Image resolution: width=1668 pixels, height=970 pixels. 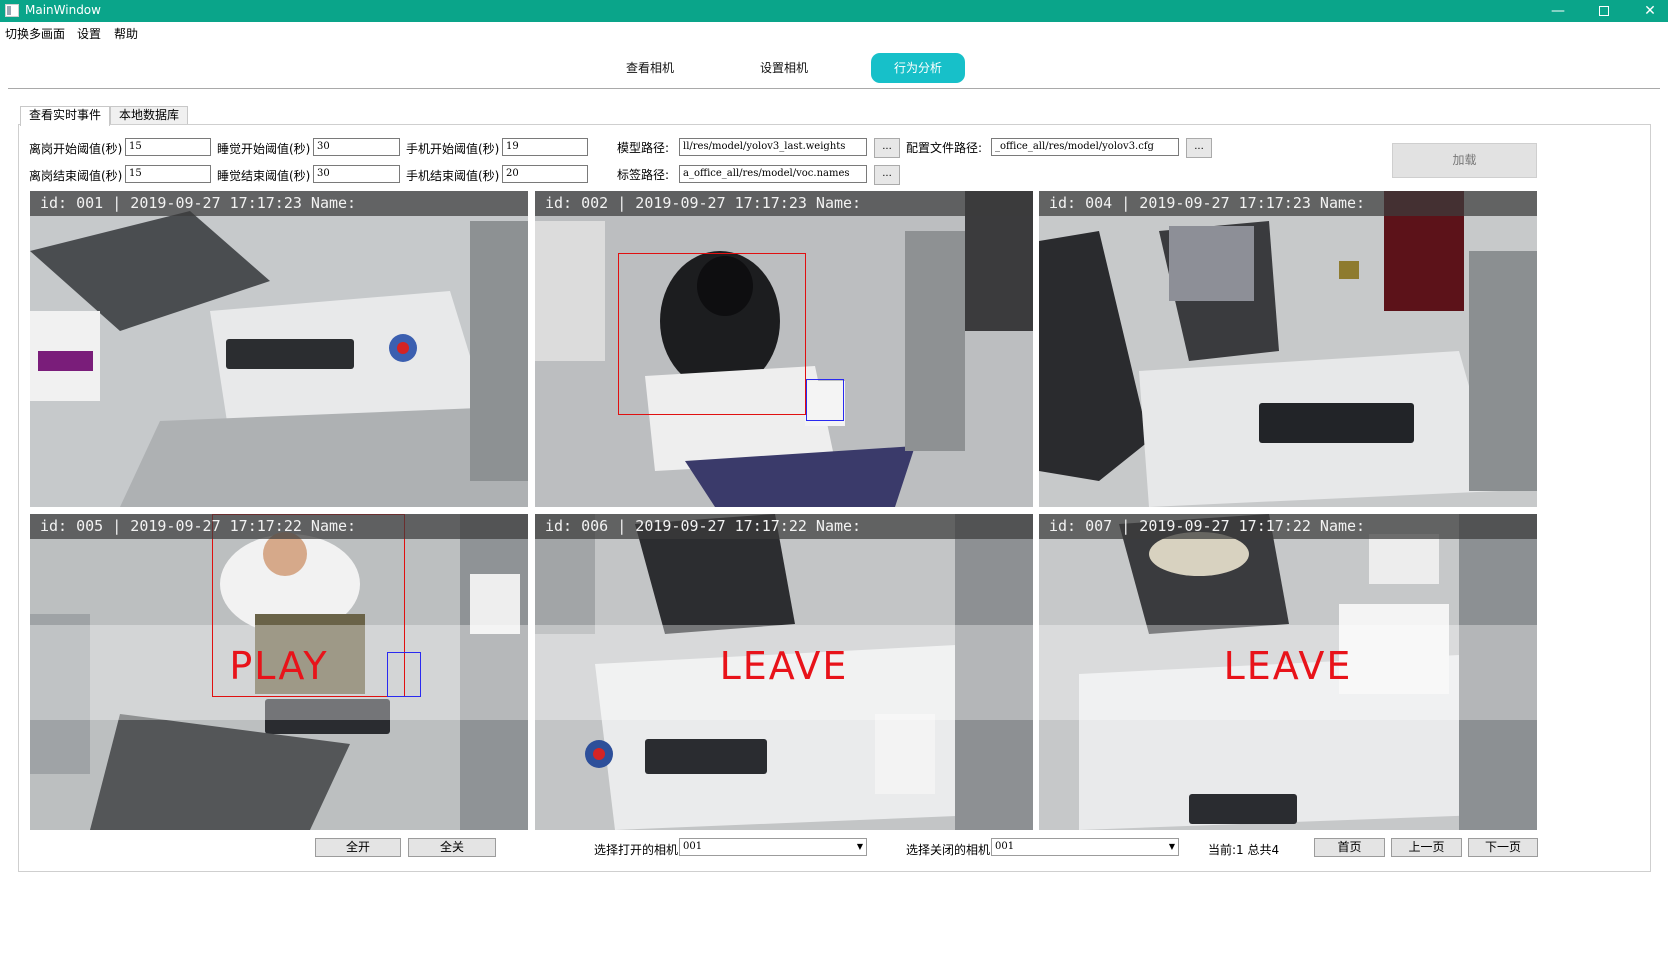 I want to click on camera-view-001: id: 001 | 2019-09-27 17:17:23 Name:, so click(x=279, y=349).